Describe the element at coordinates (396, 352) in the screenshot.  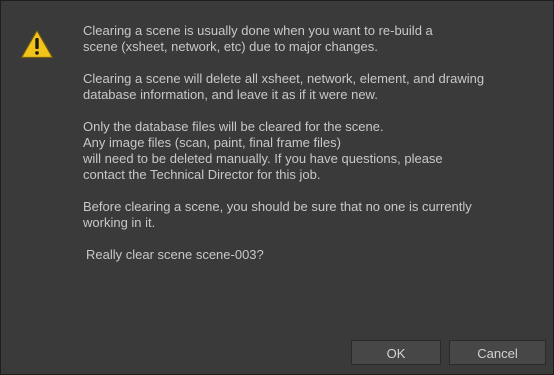
I see `ok-button: OK` at that location.